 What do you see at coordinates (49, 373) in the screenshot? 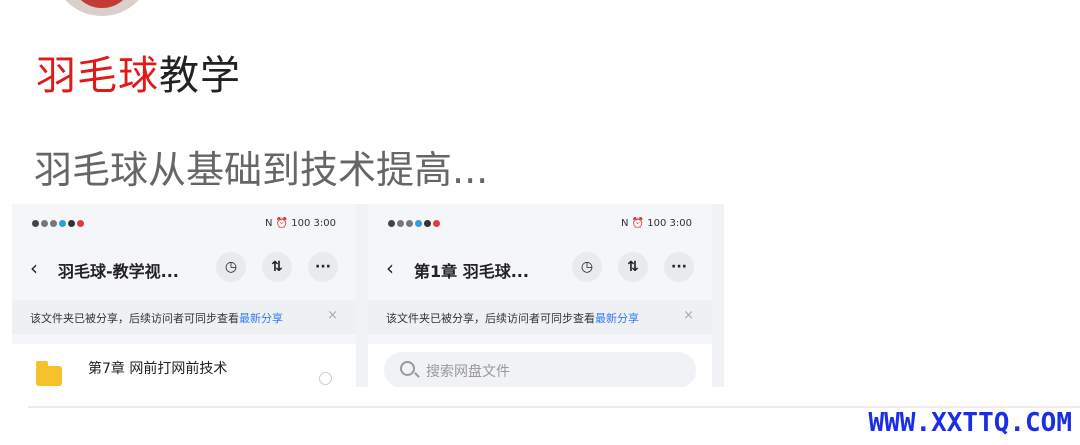
I see `folder-icon` at bounding box center [49, 373].